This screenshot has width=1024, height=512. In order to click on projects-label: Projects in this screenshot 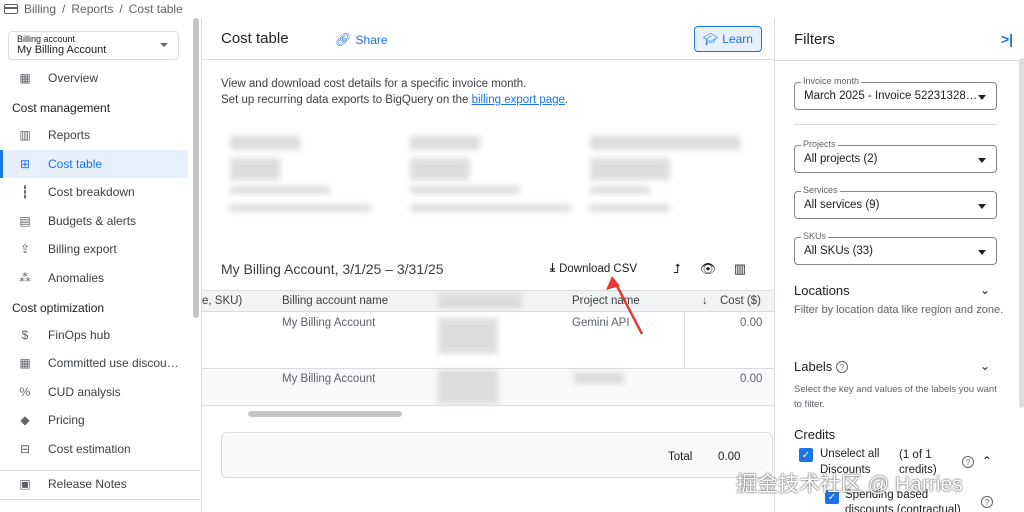, I will do `click(819, 144)`.